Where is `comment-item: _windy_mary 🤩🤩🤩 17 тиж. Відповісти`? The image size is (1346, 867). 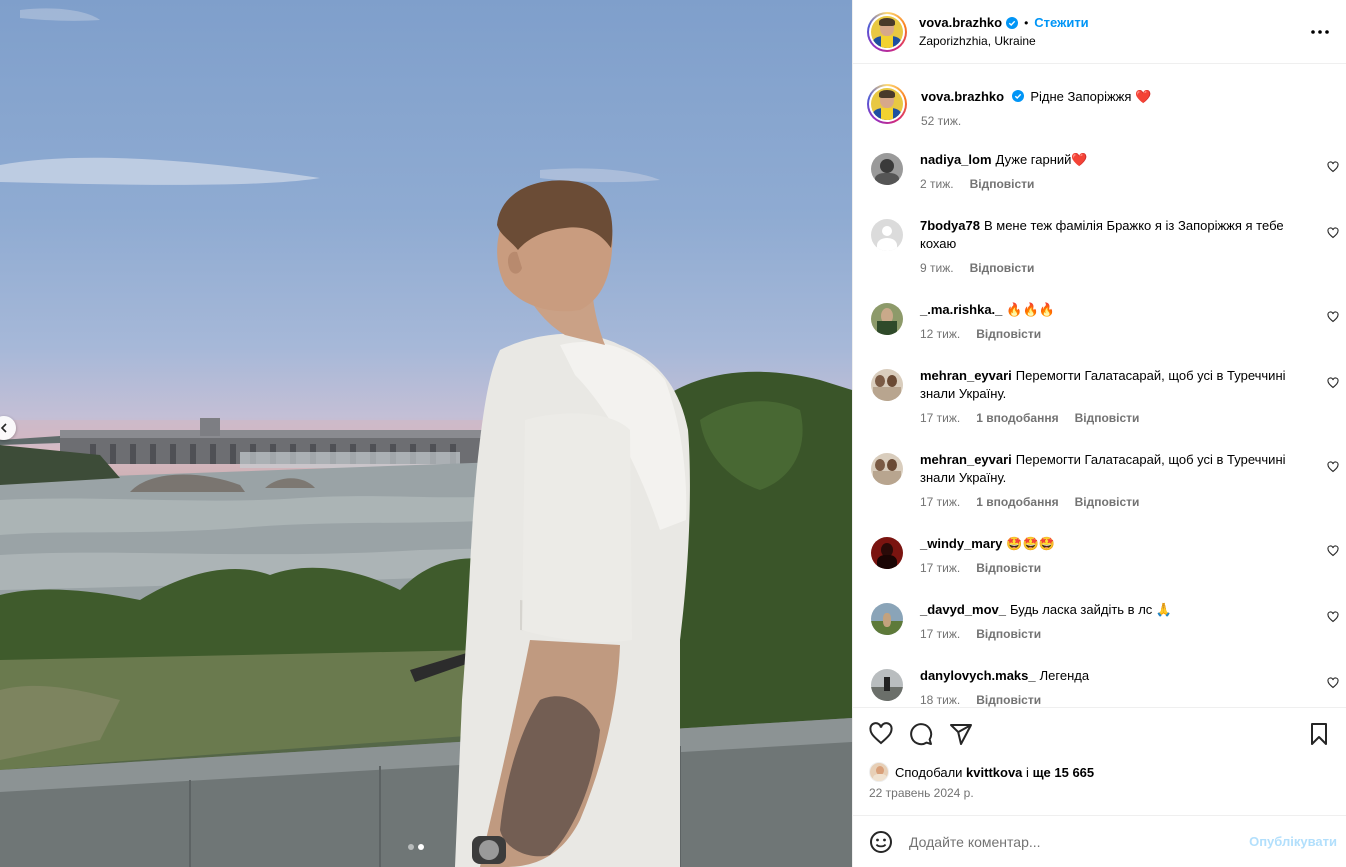 comment-item: _windy_mary 🤩🤩🤩 17 тиж. Відповісти is located at coordinates (1099, 568).